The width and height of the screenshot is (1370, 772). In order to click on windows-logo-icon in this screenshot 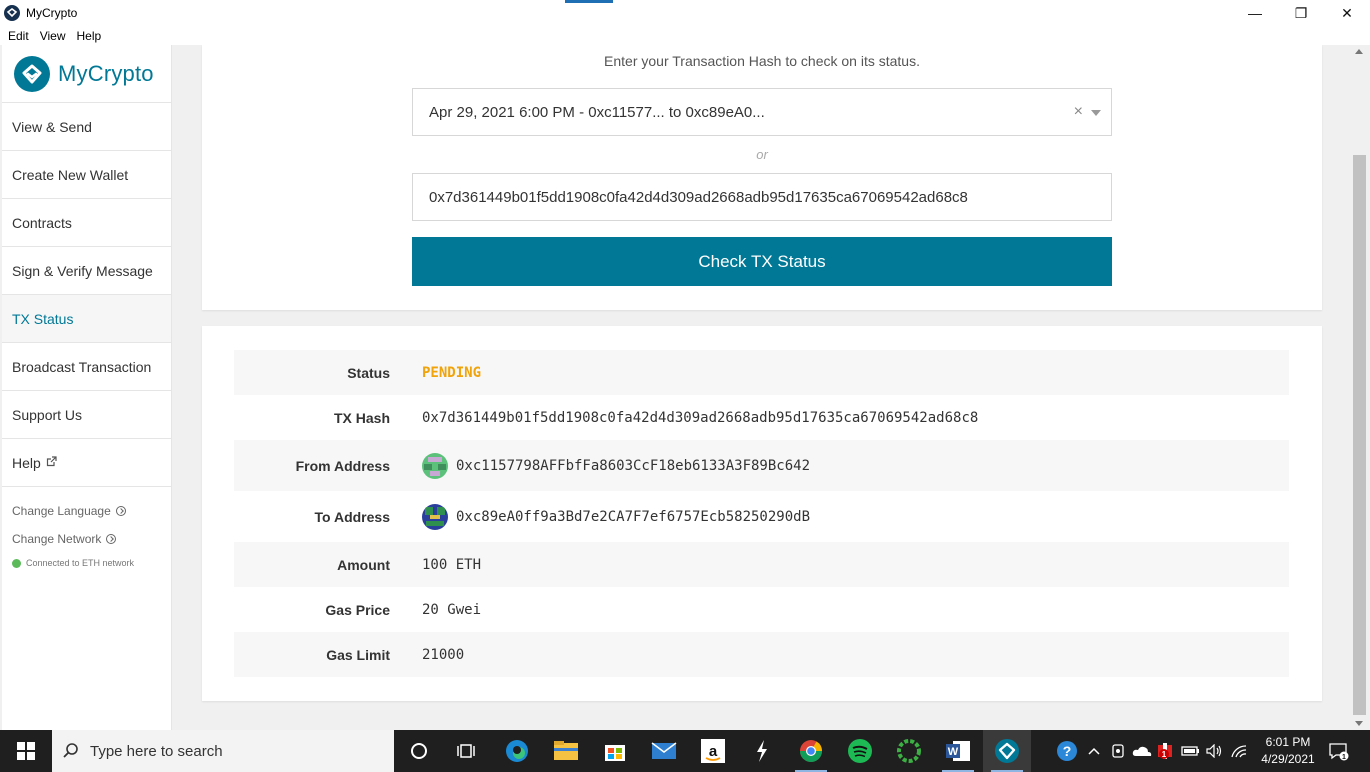, I will do `click(26, 751)`.